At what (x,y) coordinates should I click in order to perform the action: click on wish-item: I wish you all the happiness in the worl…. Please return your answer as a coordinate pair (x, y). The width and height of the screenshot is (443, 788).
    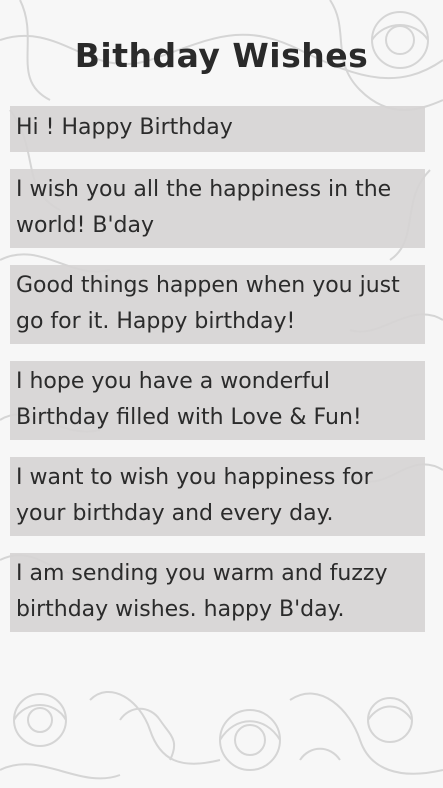
    Looking at the image, I should click on (217, 208).